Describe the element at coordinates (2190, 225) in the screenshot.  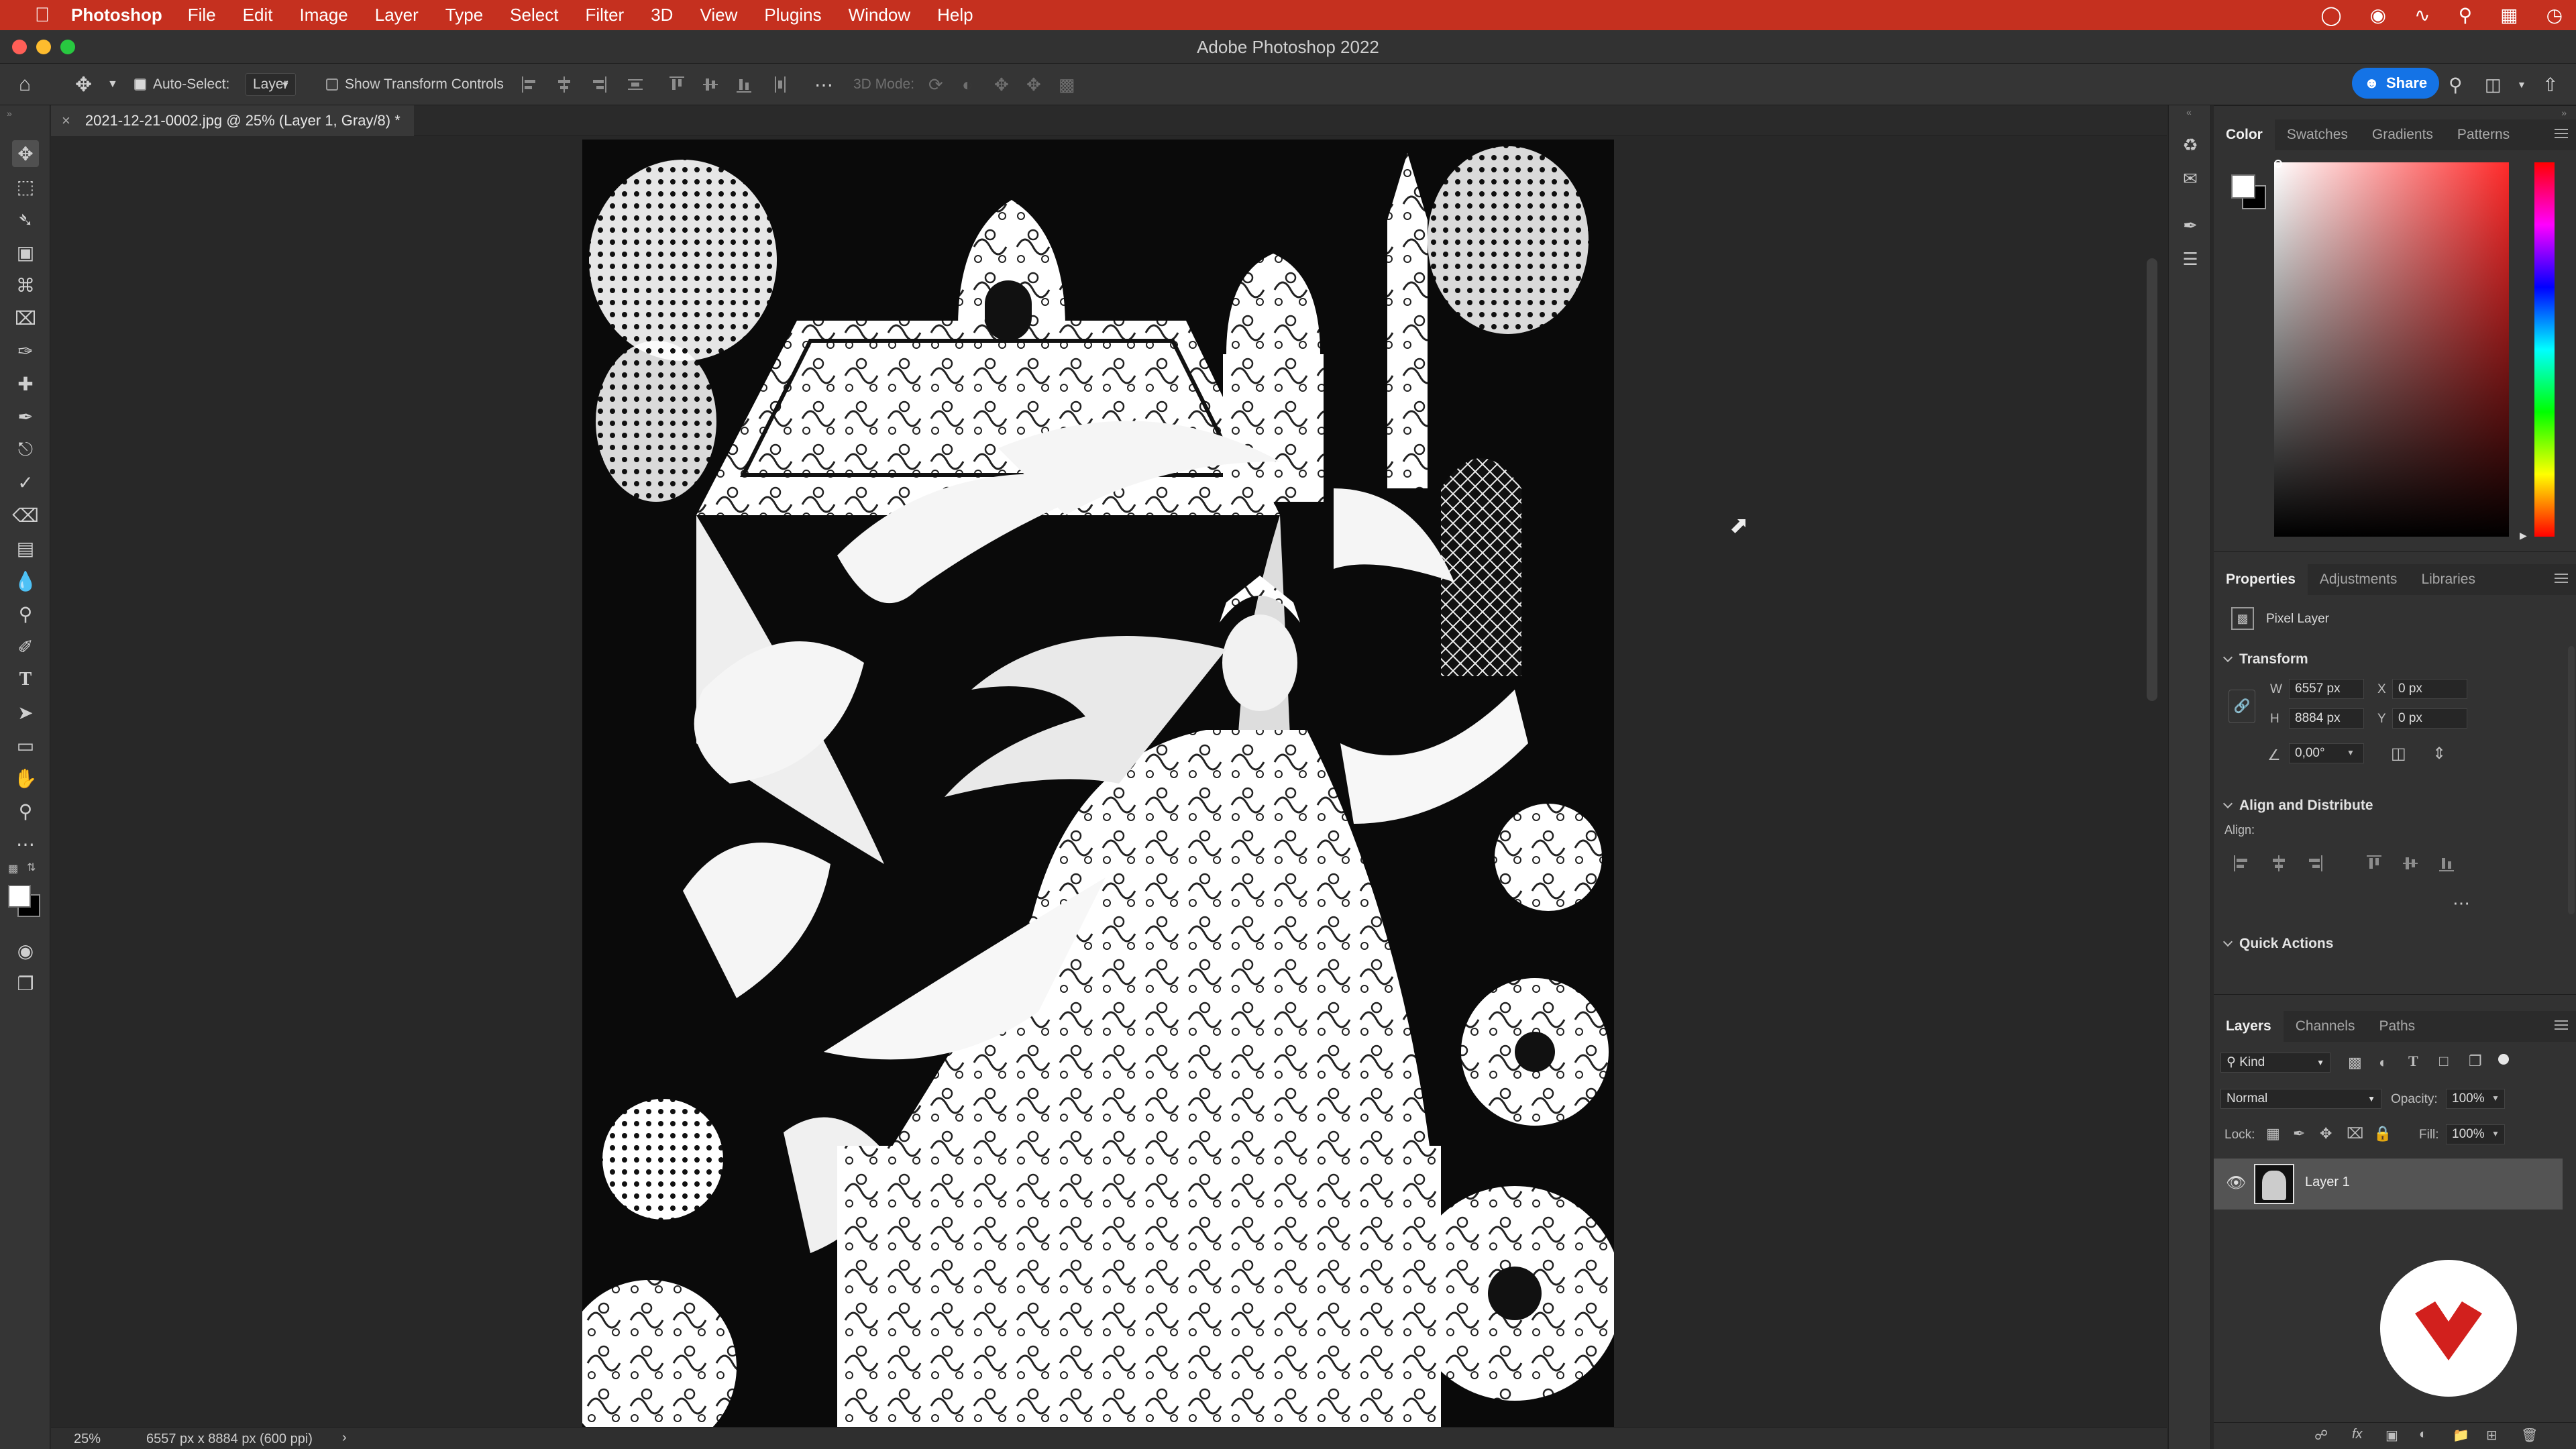
I see `brushes-panel-icon: ✒` at that location.